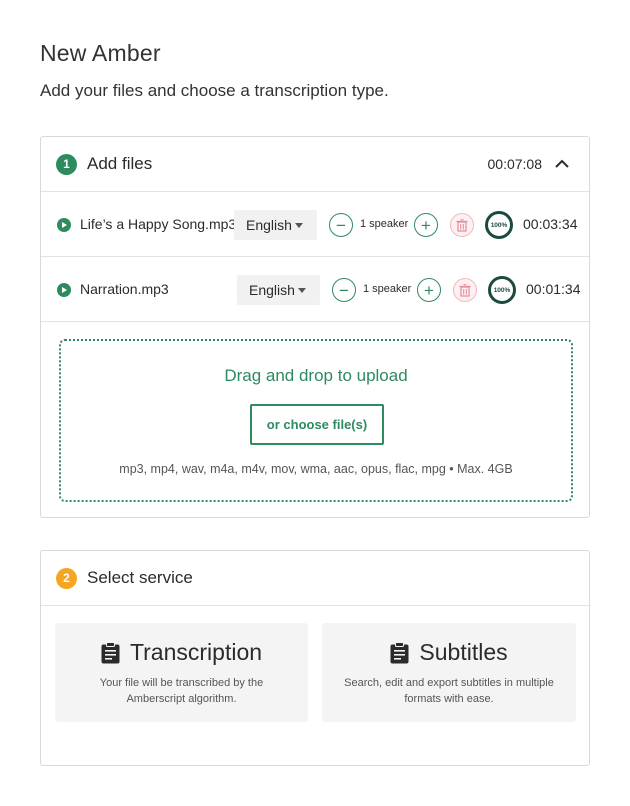 The image size is (630, 806). I want to click on dropzone-title: Drag and drop to upload, so click(316, 375).